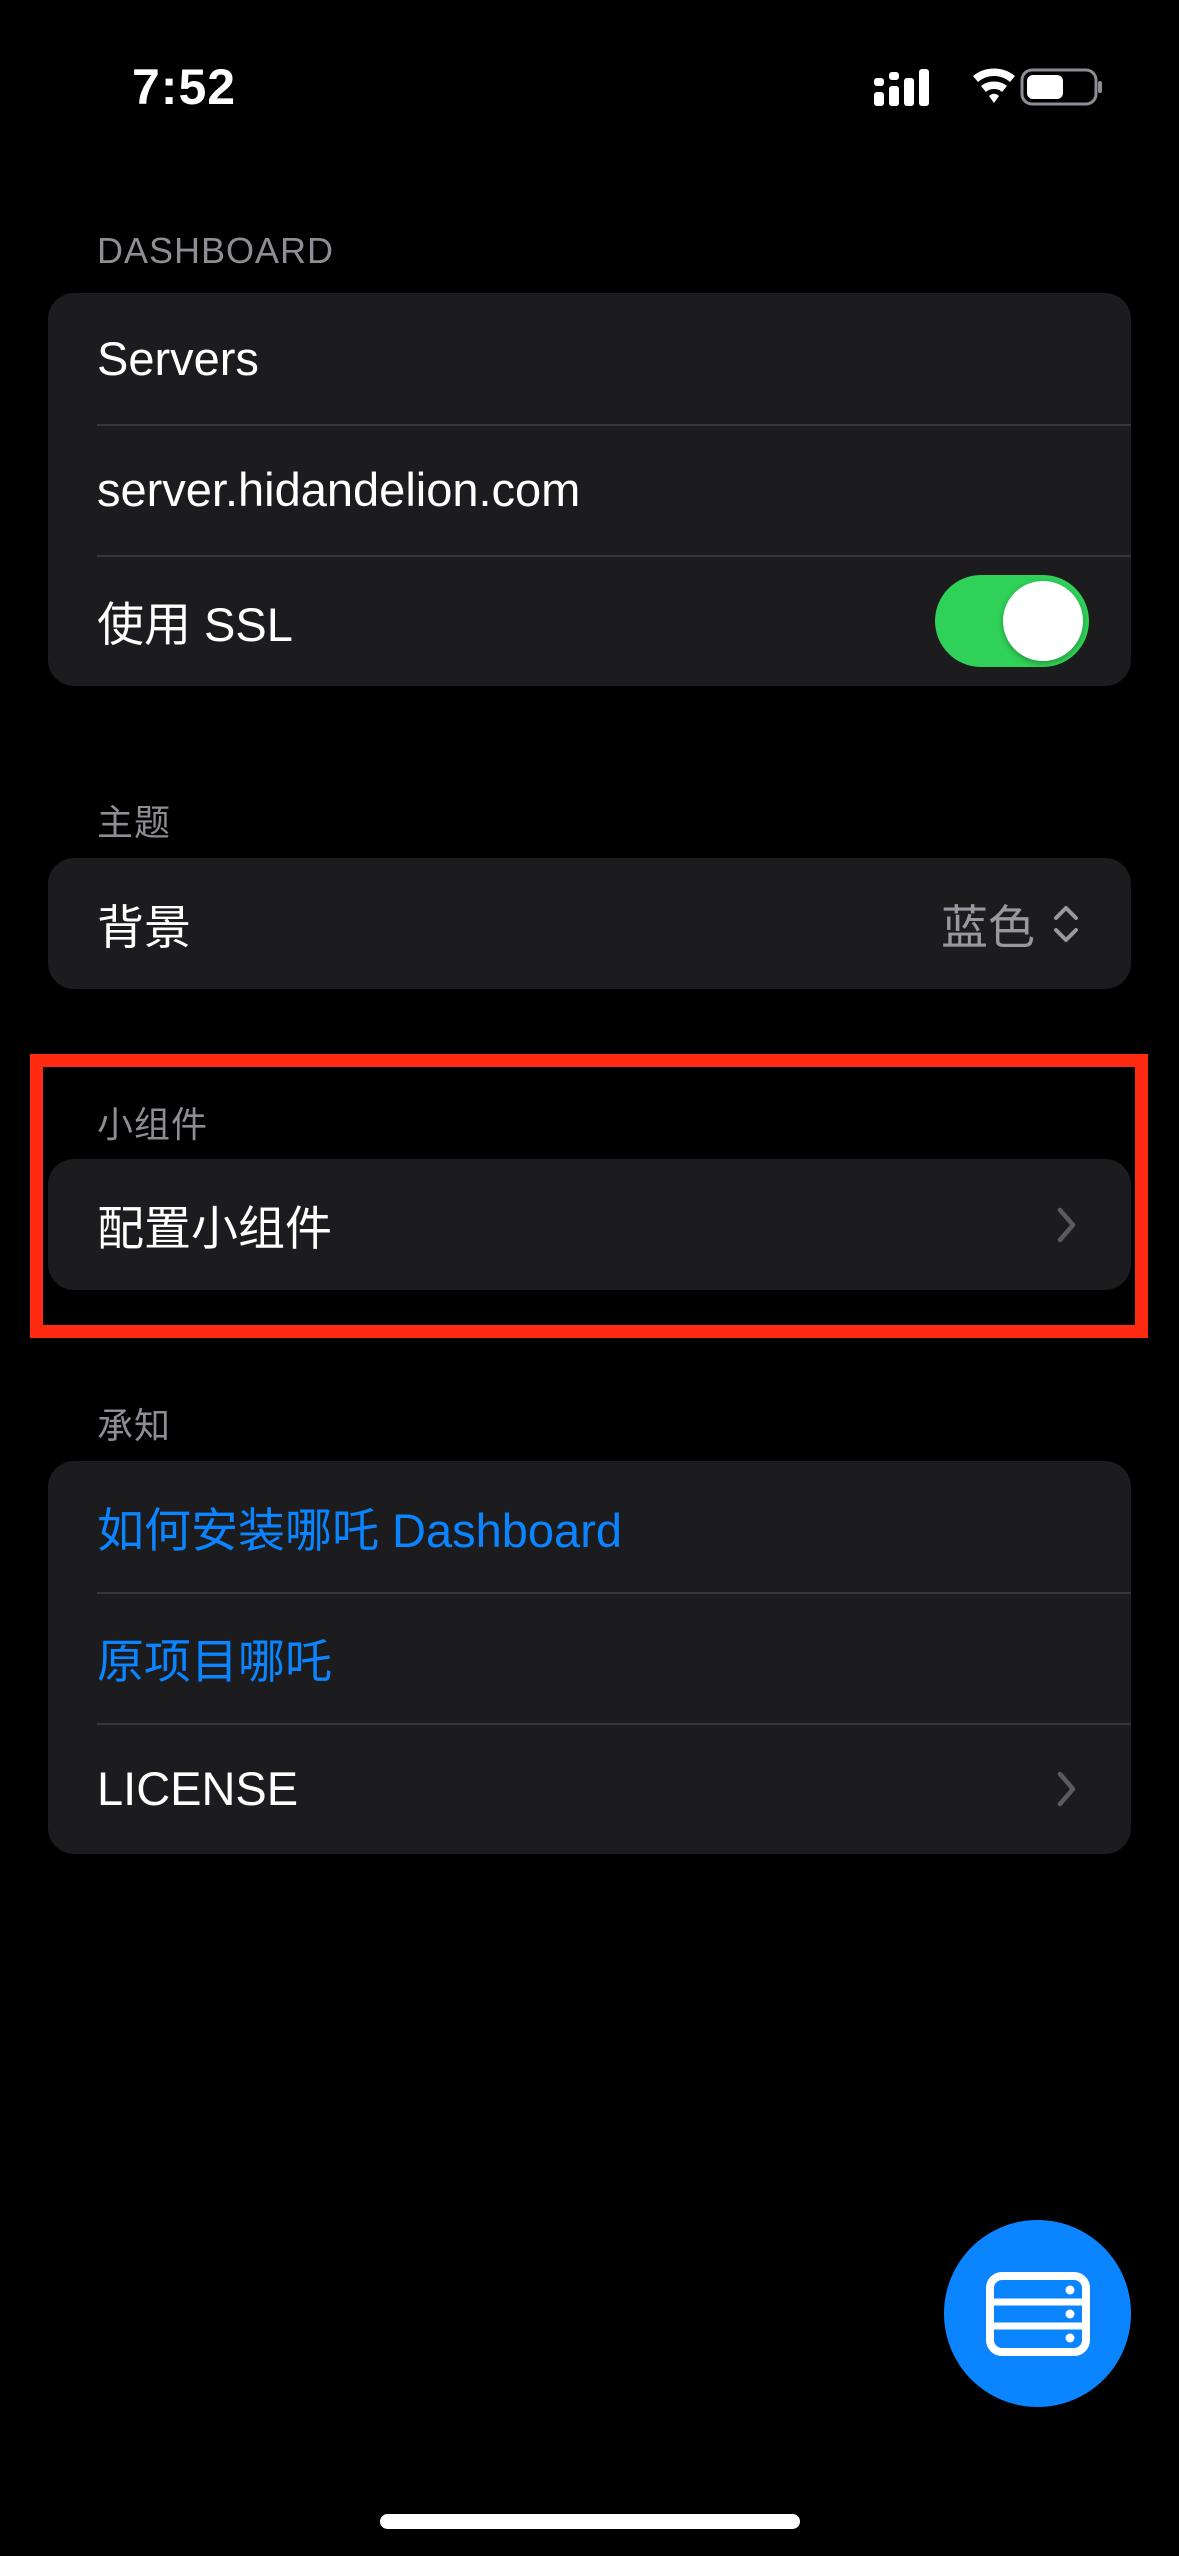 Image resolution: width=1179 pixels, height=2556 pixels. Describe the element at coordinates (216, 250) in the screenshot. I see `section-header-dashboard: DASHBOARD` at that location.